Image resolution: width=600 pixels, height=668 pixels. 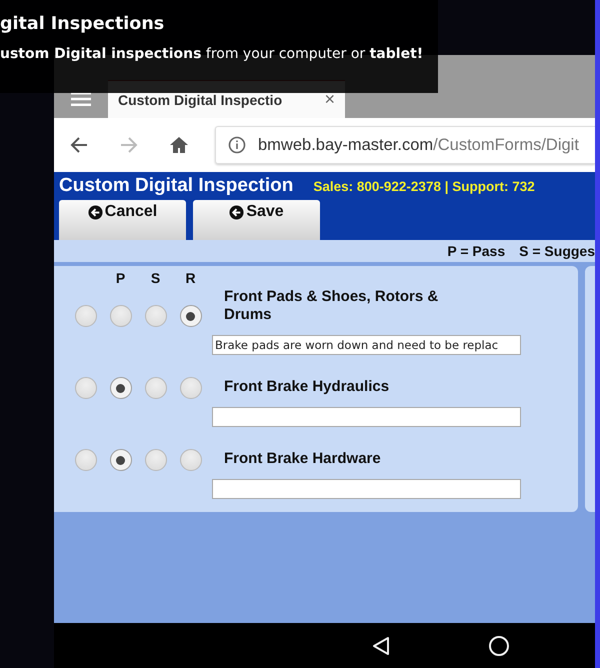 What do you see at coordinates (176, 186) in the screenshot?
I see `page-title: Custom Digital Inspection` at bounding box center [176, 186].